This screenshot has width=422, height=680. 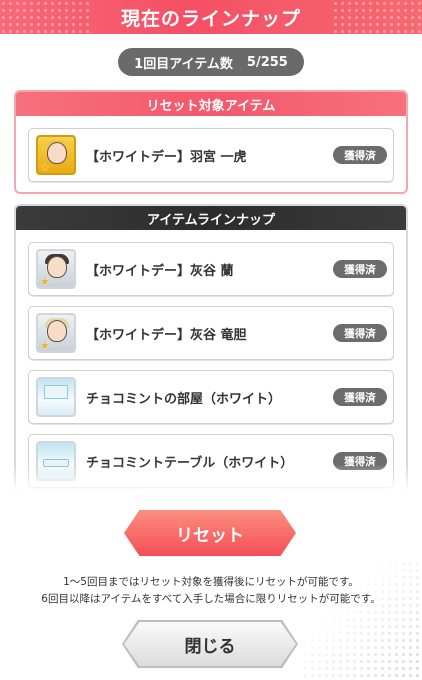 I want to click on list-item: チョコミントの部屋（ホワイト） 獲得済, so click(x=211, y=397).